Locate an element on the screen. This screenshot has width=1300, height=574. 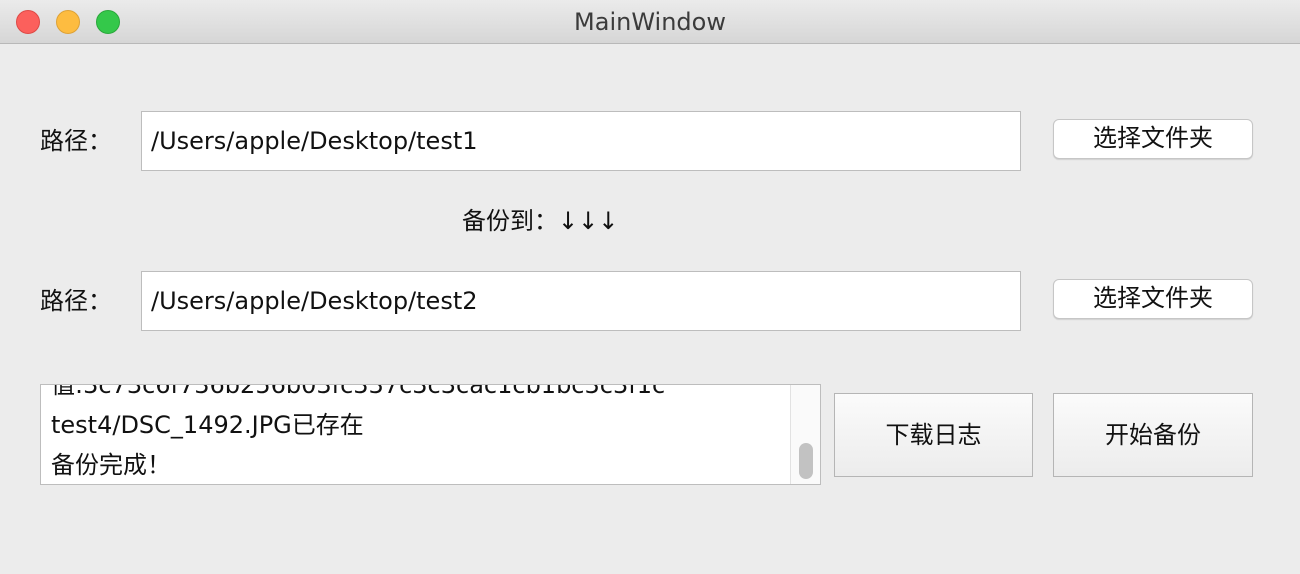
backup-to-label: 备份到：↓↓↓ is located at coordinates (540, 221).